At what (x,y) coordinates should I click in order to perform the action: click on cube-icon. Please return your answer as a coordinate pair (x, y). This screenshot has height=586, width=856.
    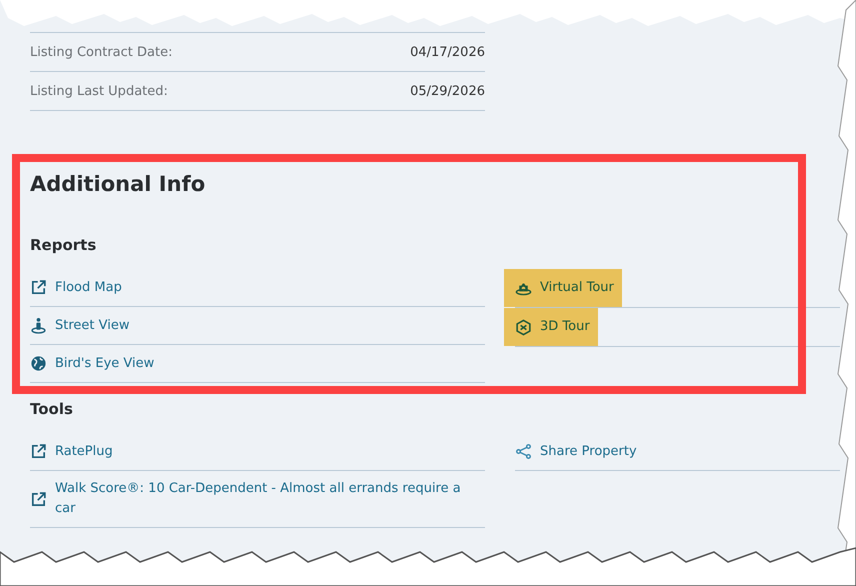
    Looking at the image, I should click on (523, 327).